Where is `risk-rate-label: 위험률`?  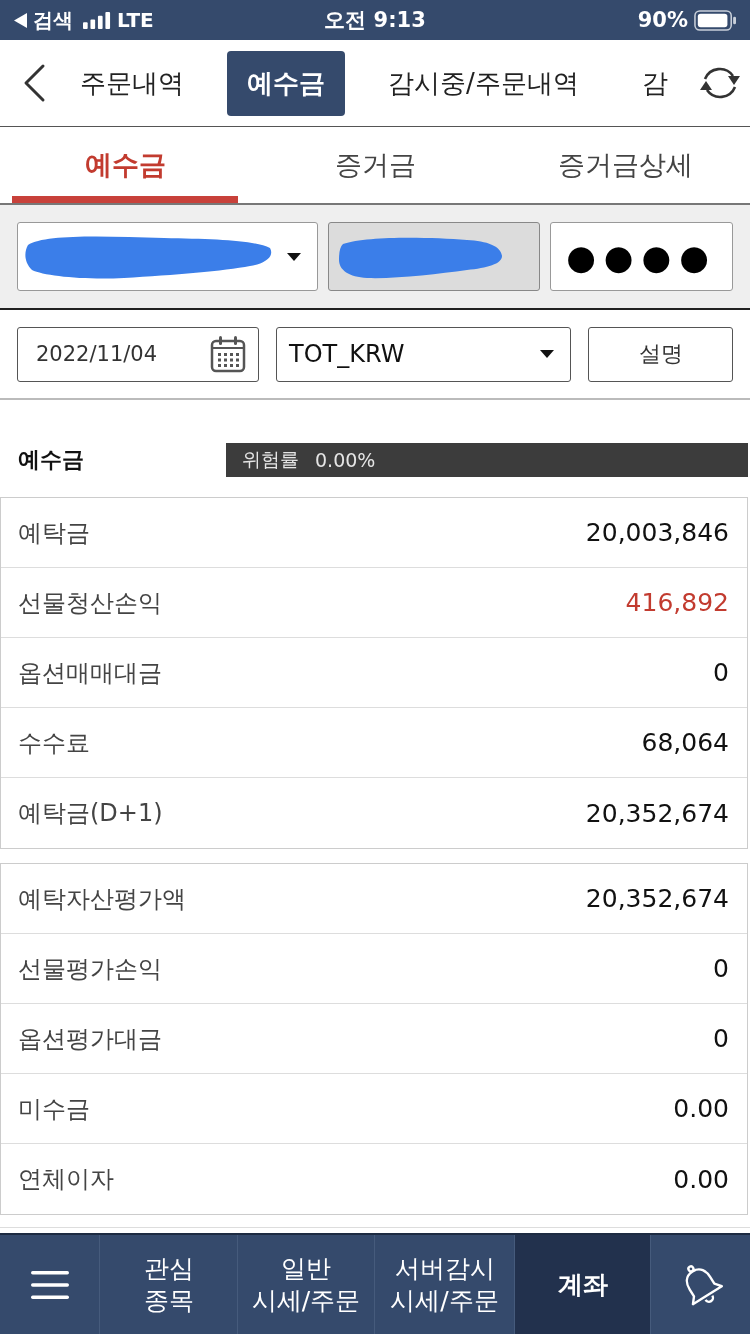
risk-rate-label: 위험률 is located at coordinates (270, 459).